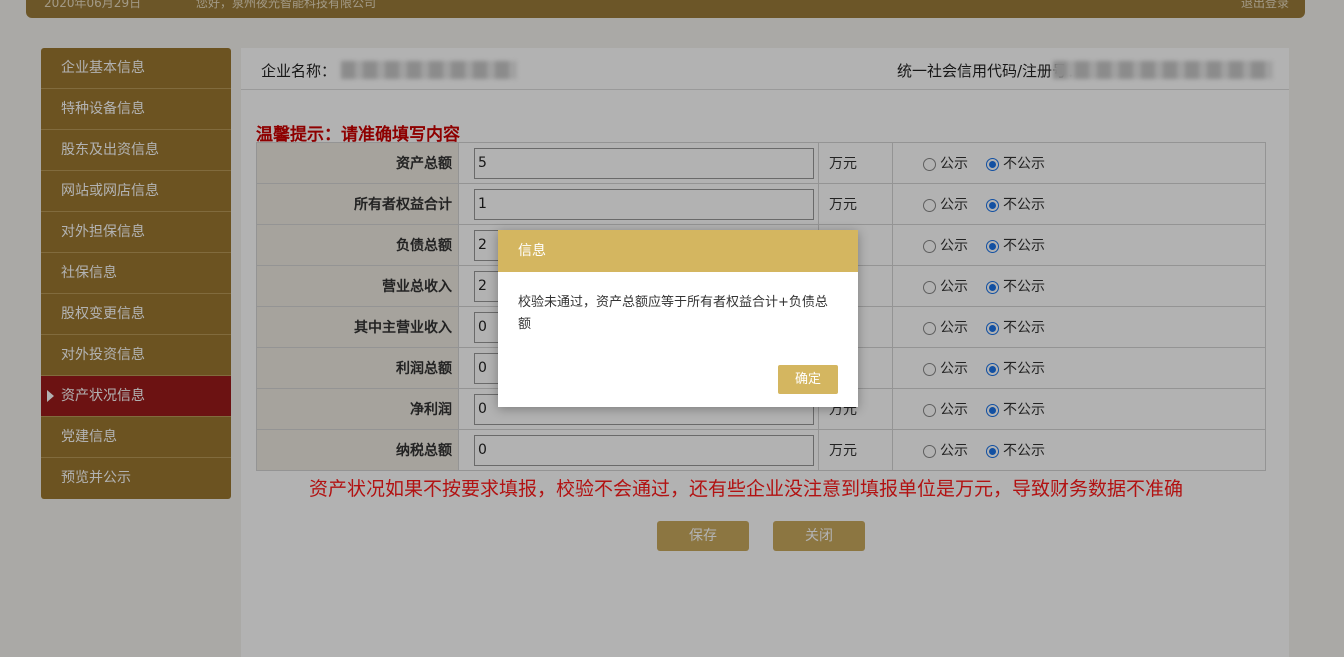 The height and width of the screenshot is (657, 1344). I want to click on confirm-button: 确定, so click(808, 379).